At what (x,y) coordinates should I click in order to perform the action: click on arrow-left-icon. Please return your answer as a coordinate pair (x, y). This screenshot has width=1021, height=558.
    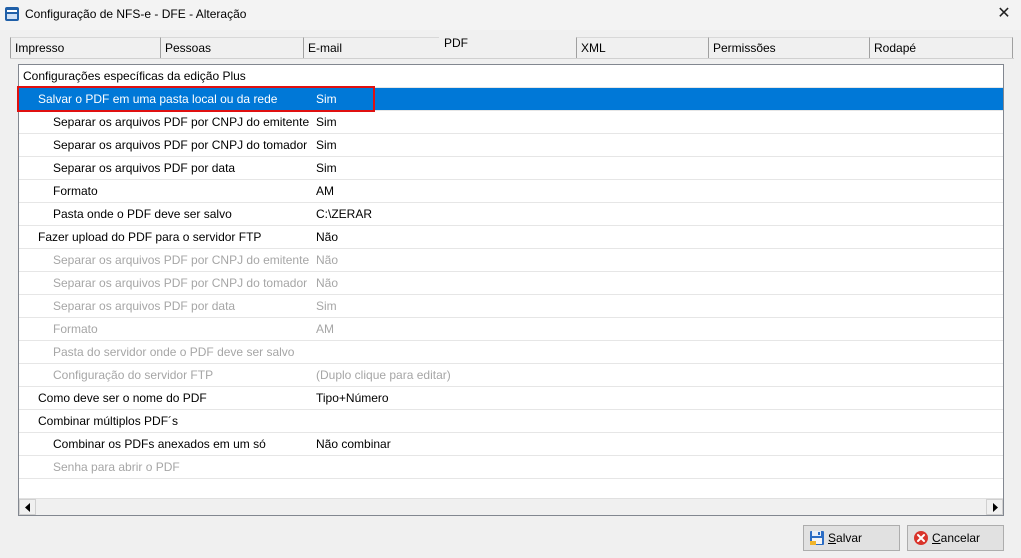
    Looking at the image, I should click on (27, 507).